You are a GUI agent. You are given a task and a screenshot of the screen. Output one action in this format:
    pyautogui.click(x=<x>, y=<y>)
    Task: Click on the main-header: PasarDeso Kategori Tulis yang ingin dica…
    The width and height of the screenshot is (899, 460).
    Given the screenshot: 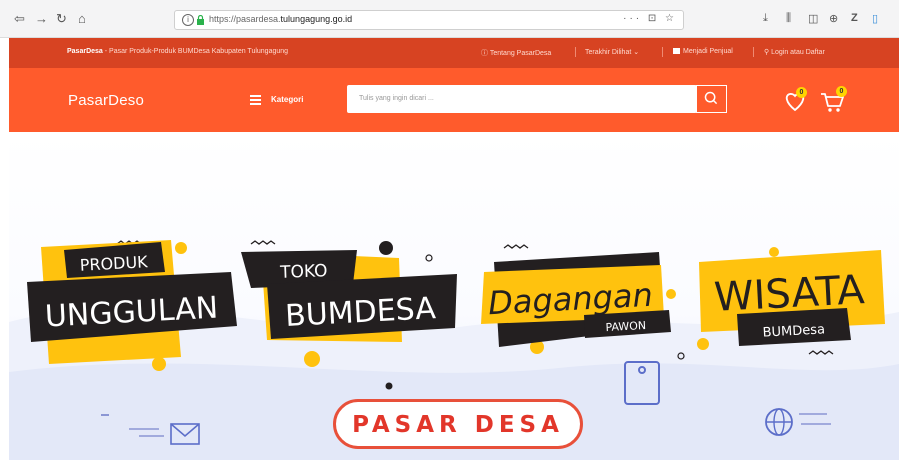 What is the action you would take?
    pyautogui.click(x=454, y=100)
    